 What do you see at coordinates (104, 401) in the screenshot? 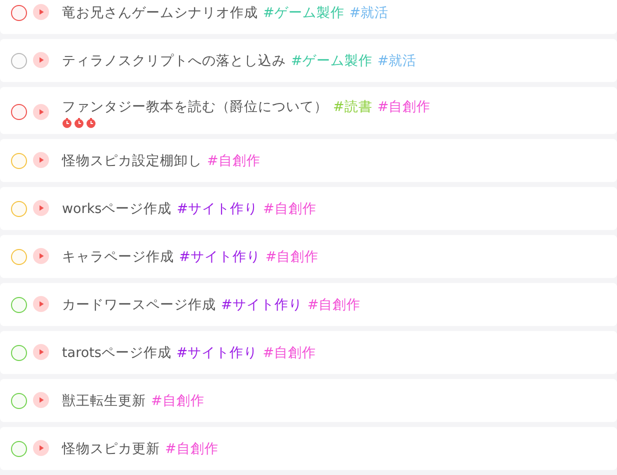
I see `task-title: 獣王転生更新` at bounding box center [104, 401].